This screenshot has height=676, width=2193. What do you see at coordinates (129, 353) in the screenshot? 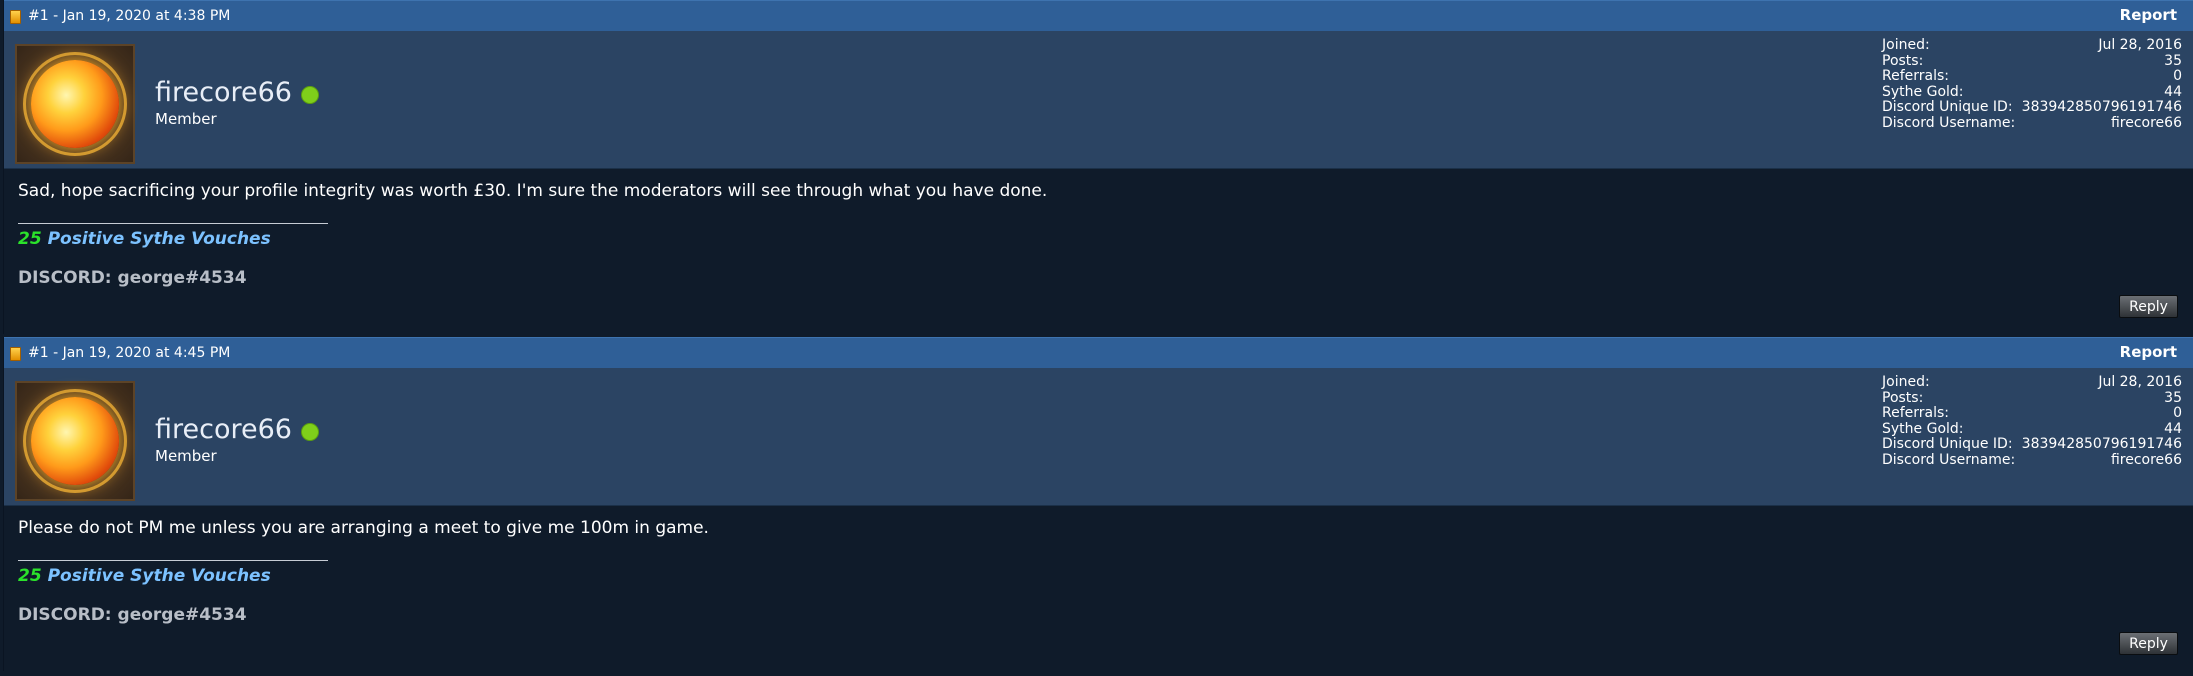
I see `post-meta: #1 - Jan 19, 2020 at 4:45 PM` at bounding box center [129, 353].